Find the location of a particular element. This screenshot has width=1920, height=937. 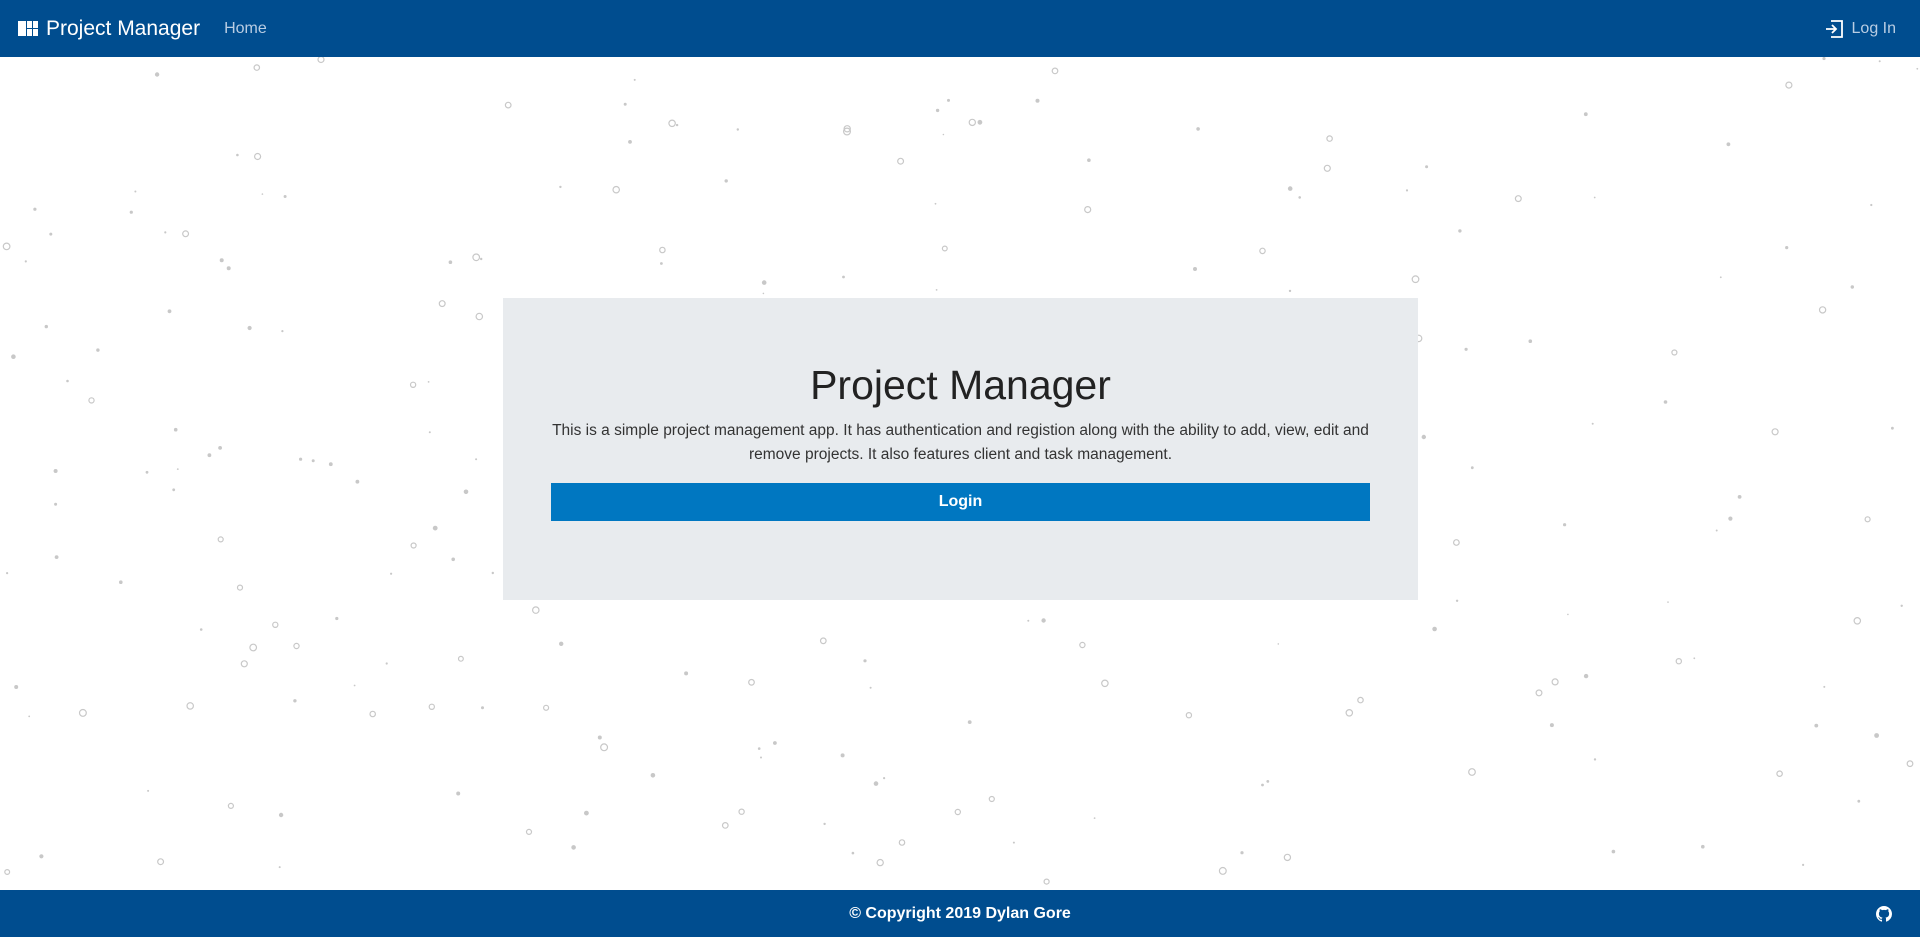

hero-title: Project Manager is located at coordinates (960, 385).